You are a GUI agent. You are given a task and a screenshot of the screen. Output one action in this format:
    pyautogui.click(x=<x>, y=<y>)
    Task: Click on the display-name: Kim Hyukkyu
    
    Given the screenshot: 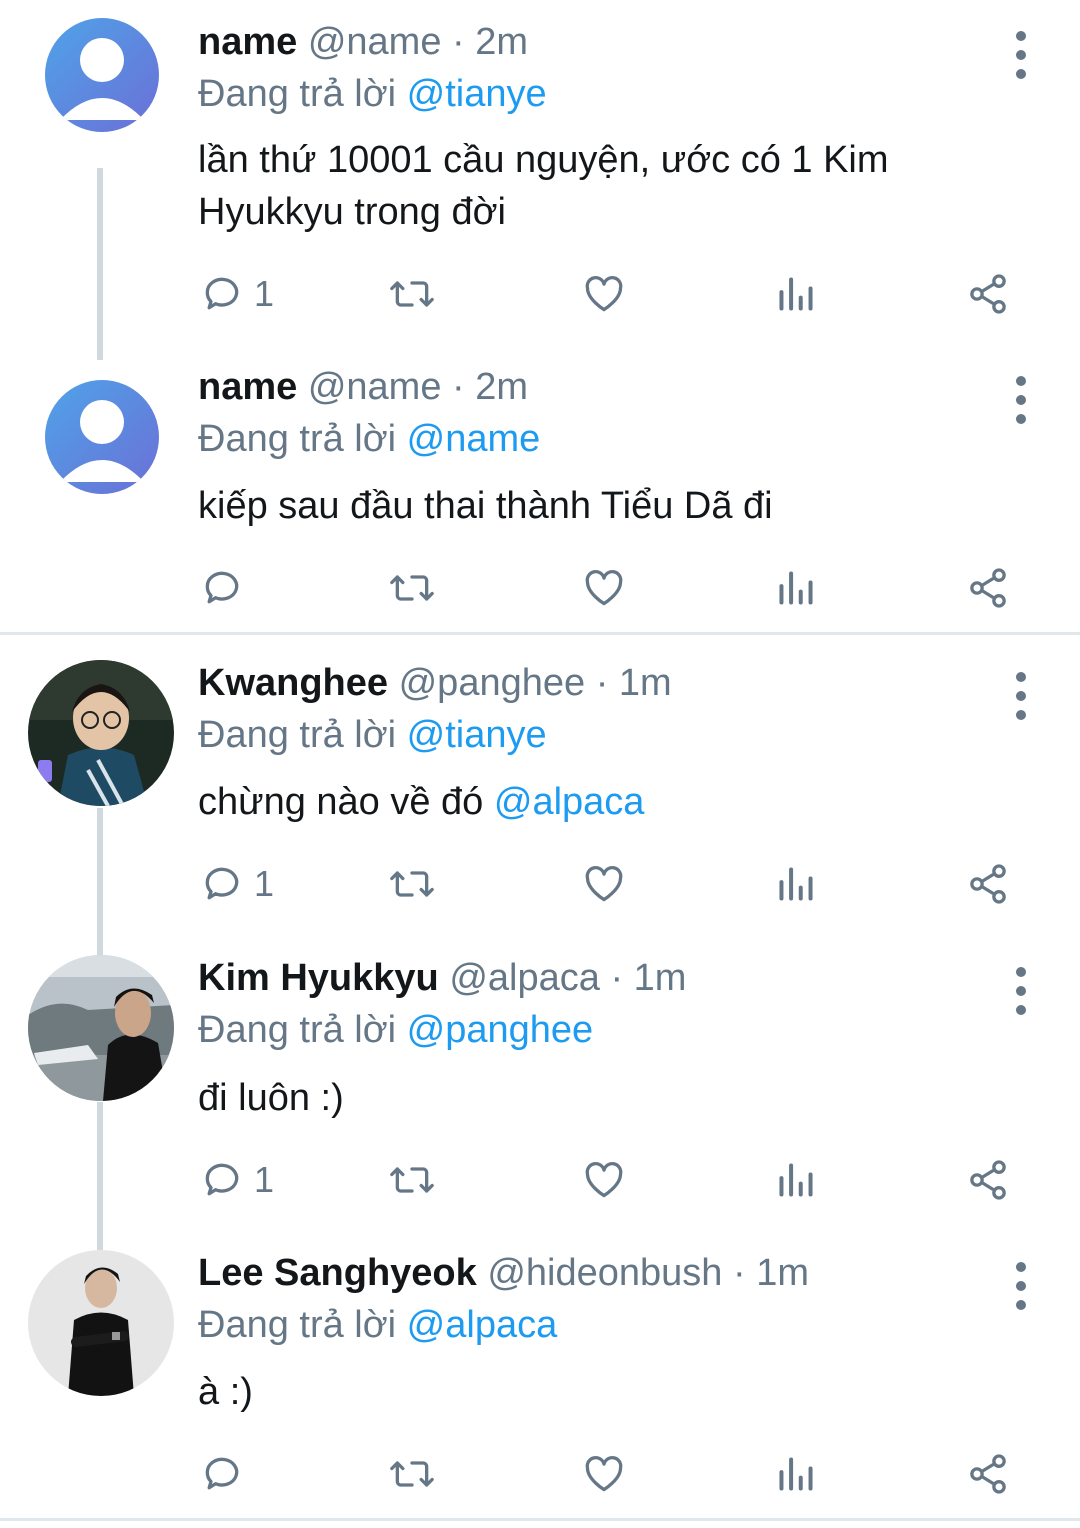 What is the action you would take?
    pyautogui.click(x=318, y=978)
    